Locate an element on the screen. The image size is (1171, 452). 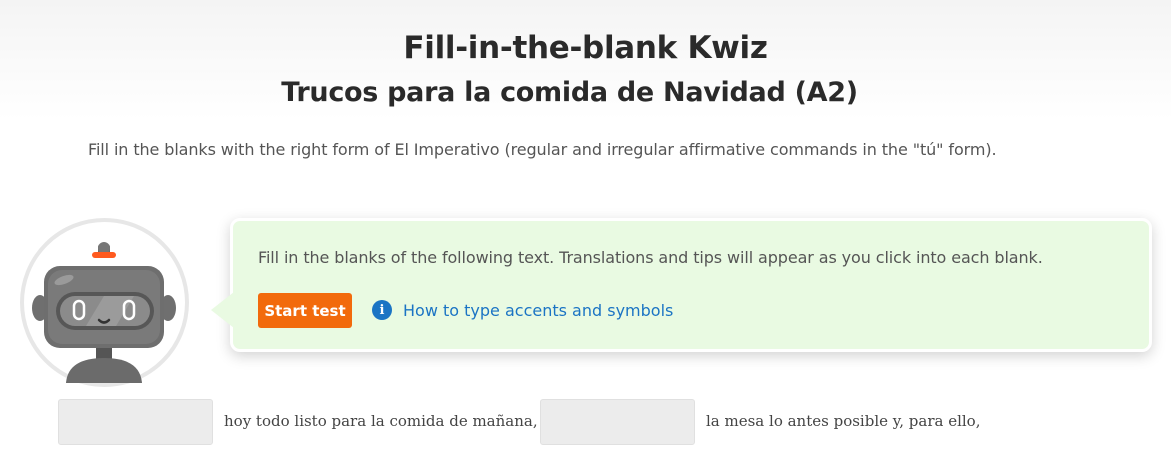
exercise-text-segment: hoy todo listo para la comida de mañana, is located at coordinates (381, 421).